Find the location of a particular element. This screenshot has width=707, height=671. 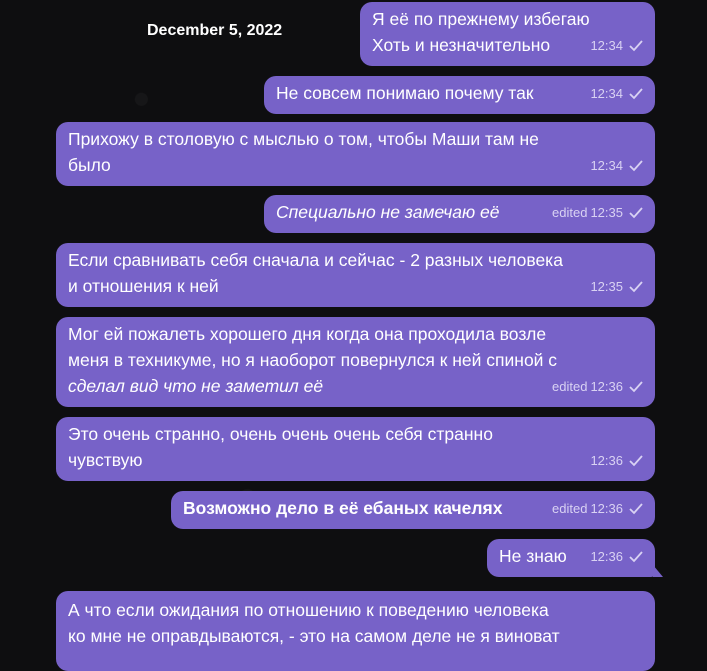

message-meta: edited 12:35 is located at coordinates (597, 213).